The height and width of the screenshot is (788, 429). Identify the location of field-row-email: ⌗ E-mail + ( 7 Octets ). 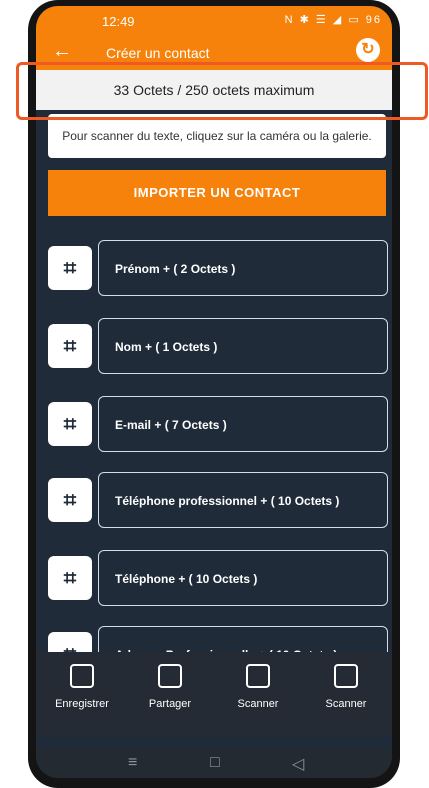
(218, 424).